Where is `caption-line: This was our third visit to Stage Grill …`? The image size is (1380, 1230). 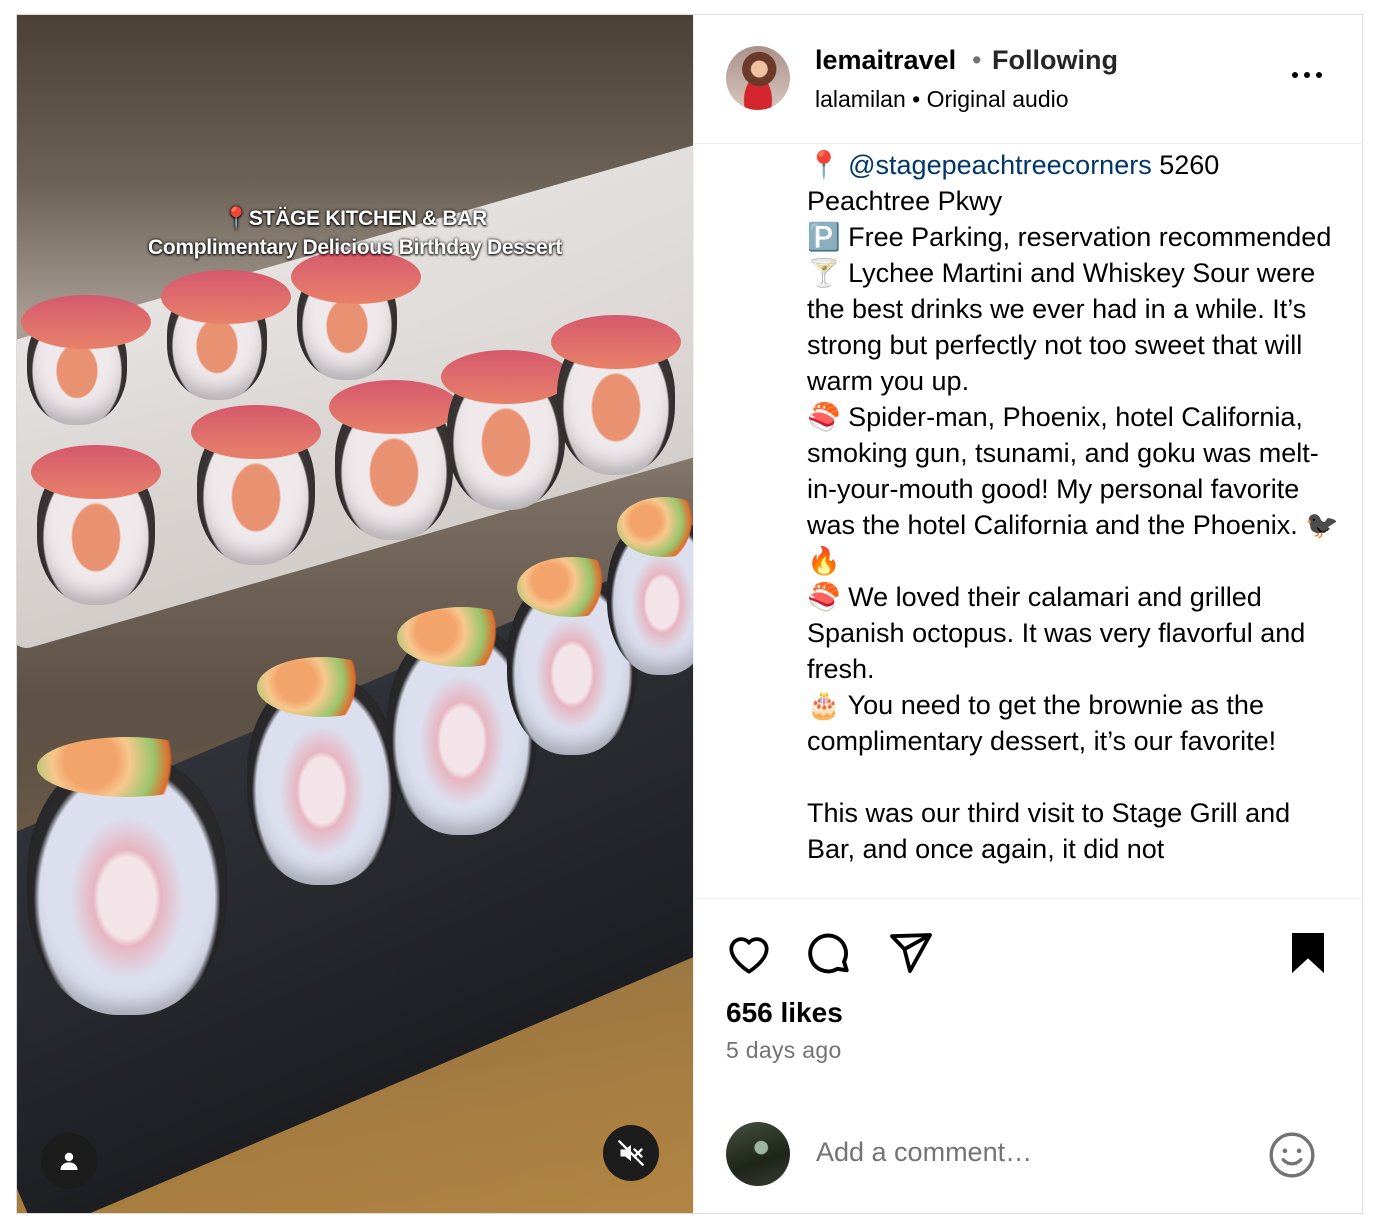
caption-line: This was our third visit to Stage Grill … is located at coordinates (1049, 831).